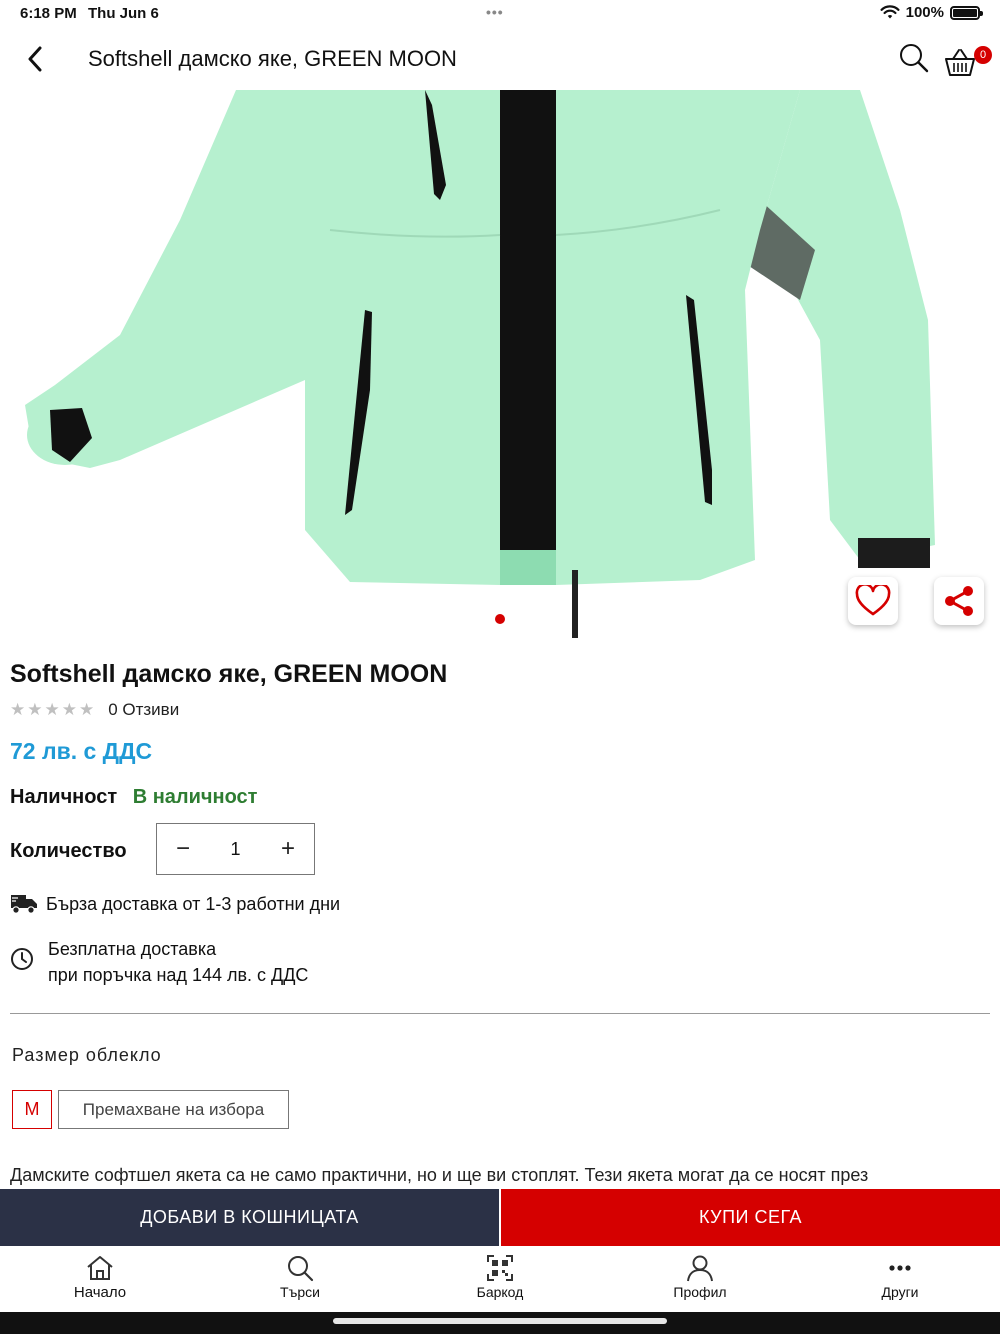  I want to click on tab-bar: Начало Търси Баркод Профил Други, so click(500, 1279).